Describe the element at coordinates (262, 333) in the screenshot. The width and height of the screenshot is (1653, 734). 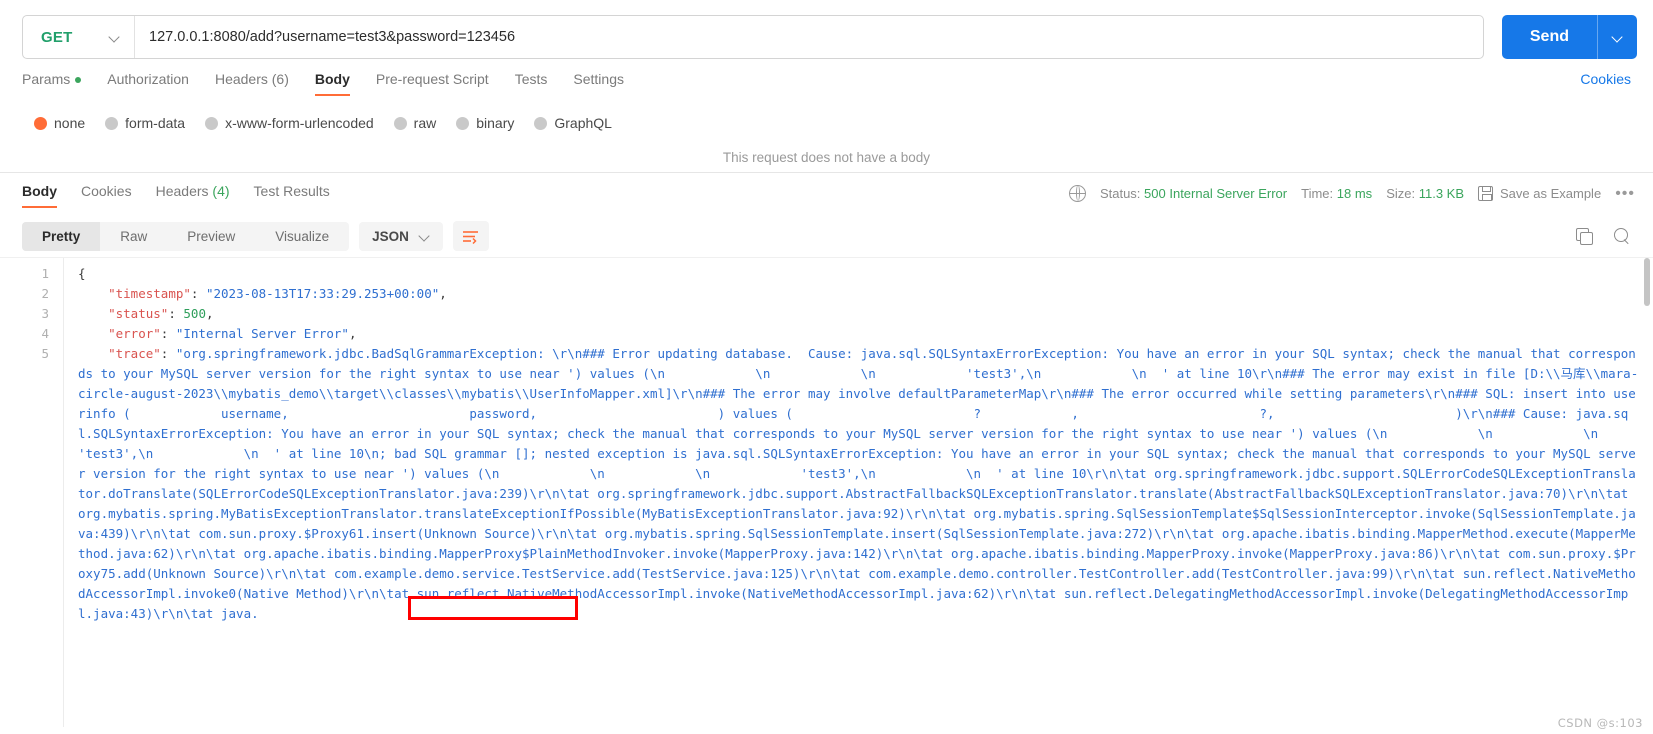
I see `json-value-error: "Internal Server Error"` at that location.